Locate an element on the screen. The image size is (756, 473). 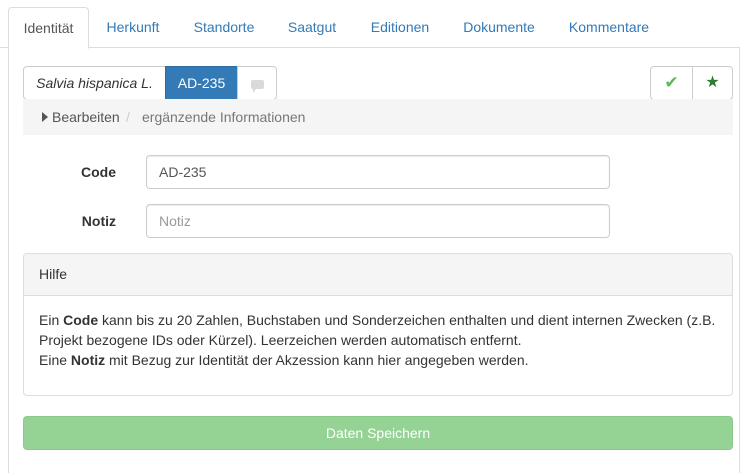
help-code-term: Code is located at coordinates (81, 320).